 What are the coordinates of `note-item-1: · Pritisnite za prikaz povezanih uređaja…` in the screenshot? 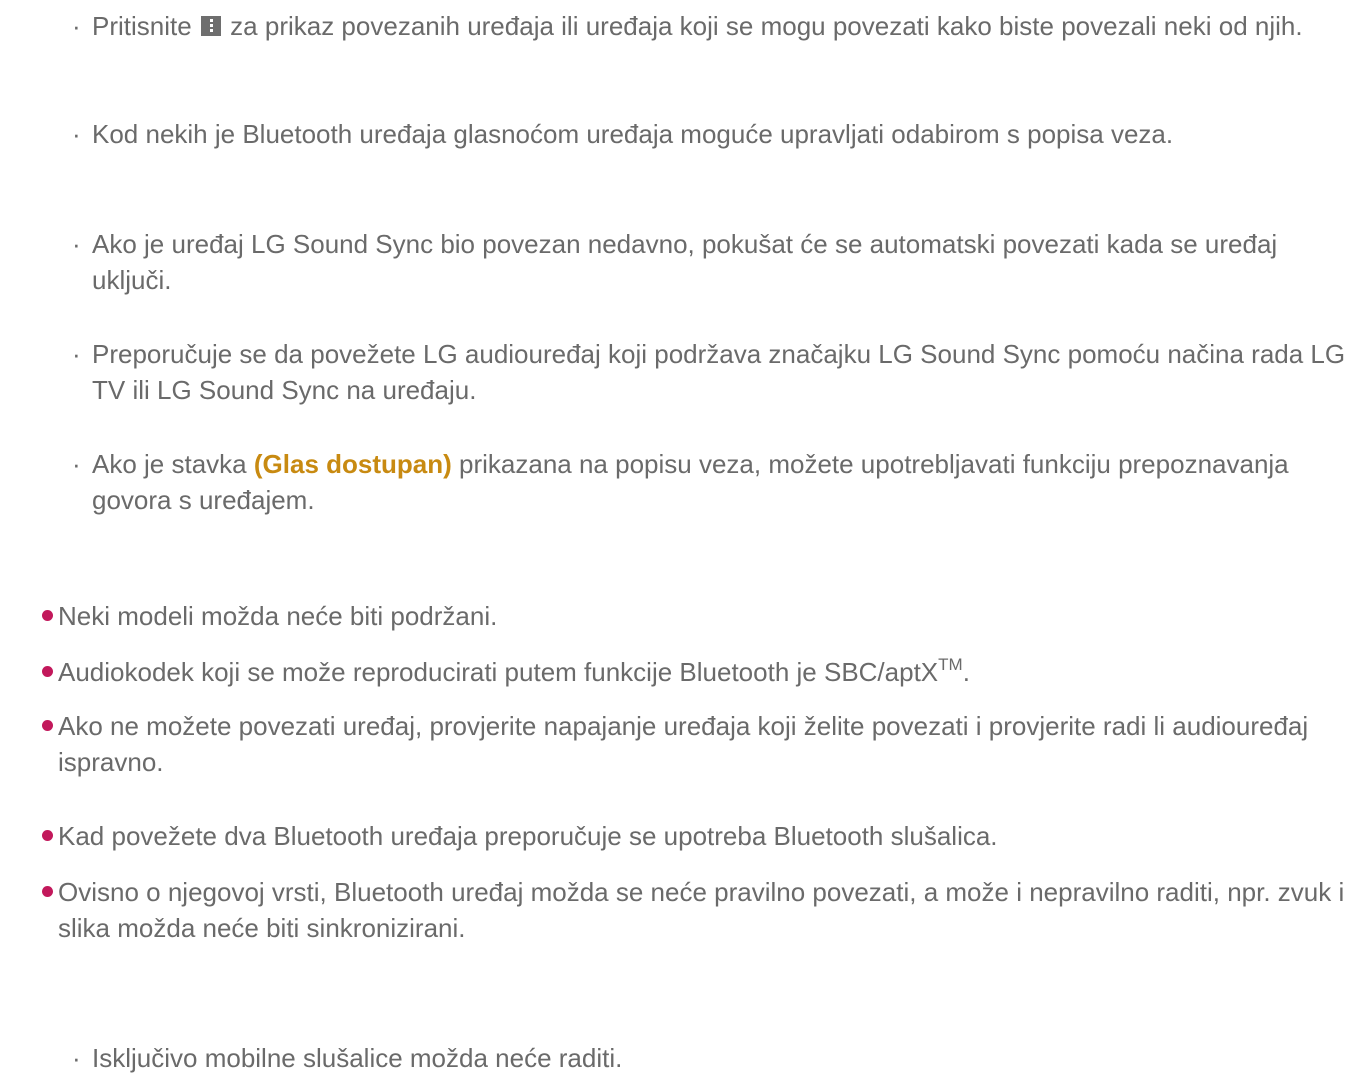 It's located at (717, 26).